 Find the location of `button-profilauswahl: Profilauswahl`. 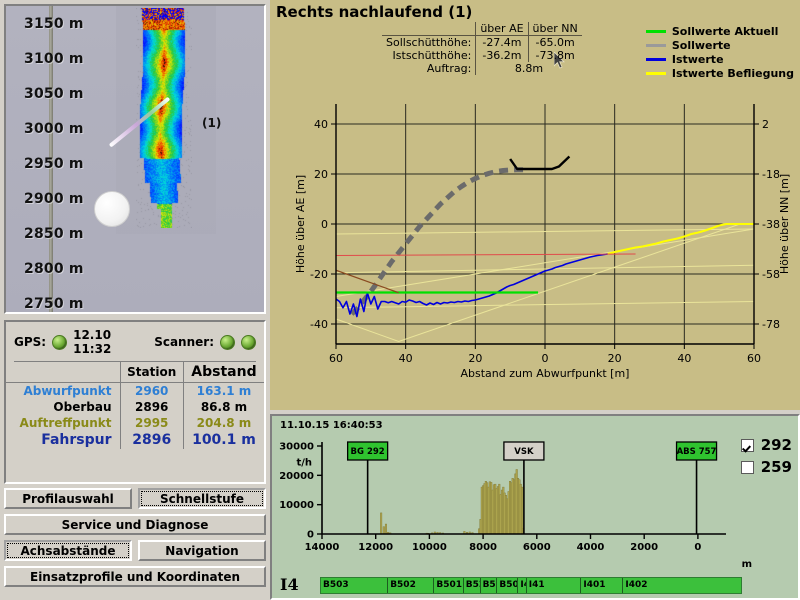

button-profilauswahl: Profilauswahl is located at coordinates (68, 498).